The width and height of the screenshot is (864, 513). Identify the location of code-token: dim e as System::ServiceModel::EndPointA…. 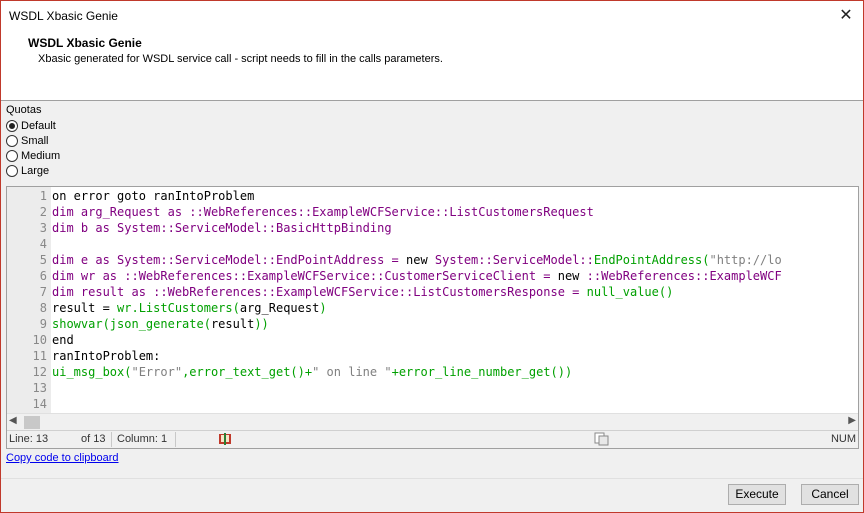
(229, 260).